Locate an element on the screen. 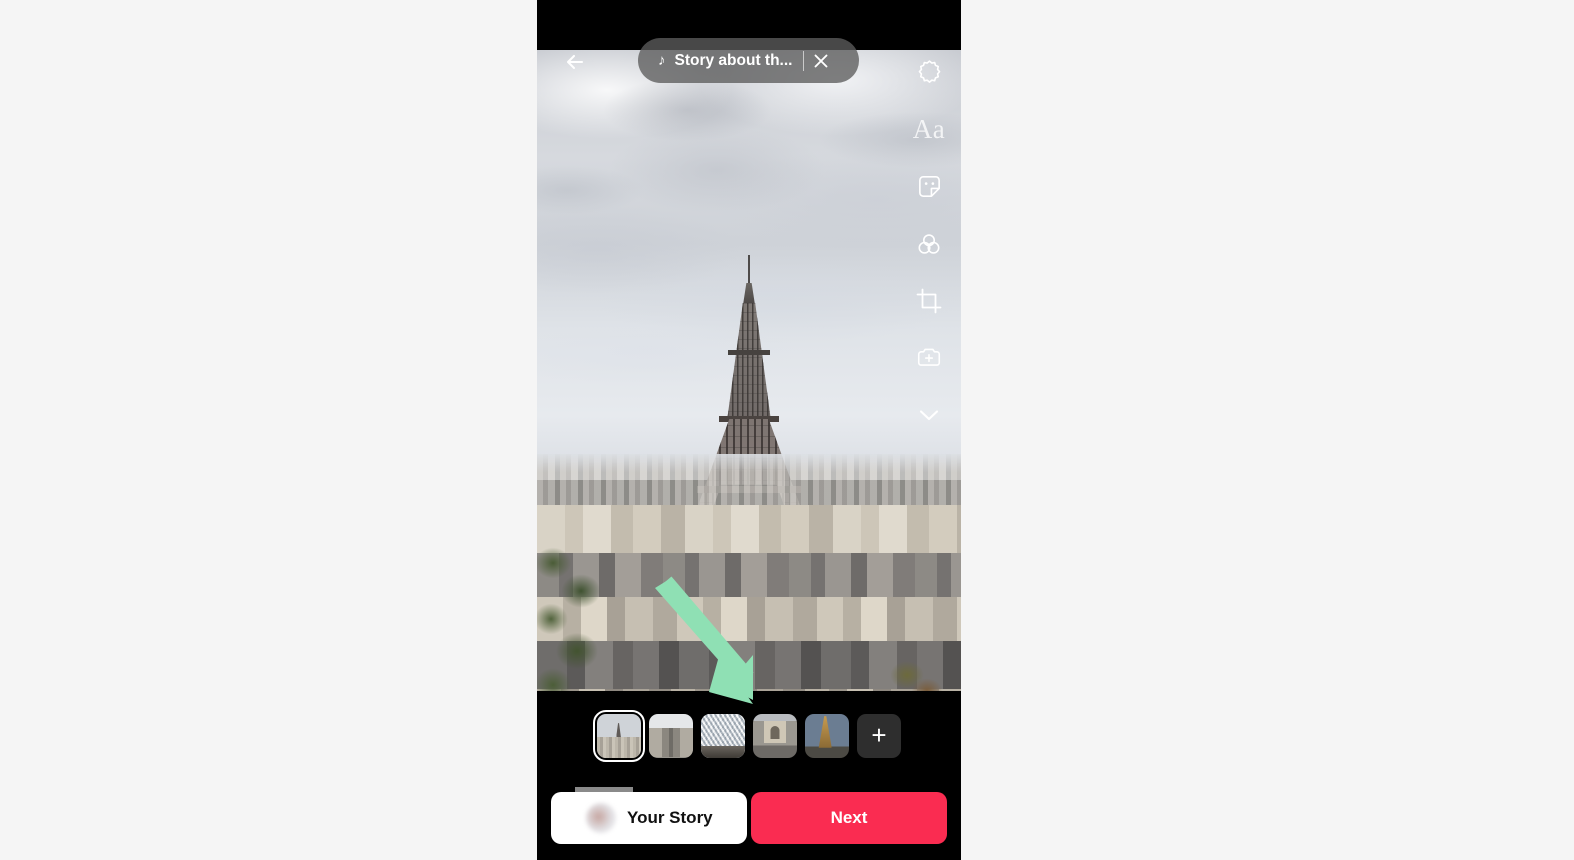 The image size is (1574, 860). add-photo-icon is located at coordinates (929, 357).